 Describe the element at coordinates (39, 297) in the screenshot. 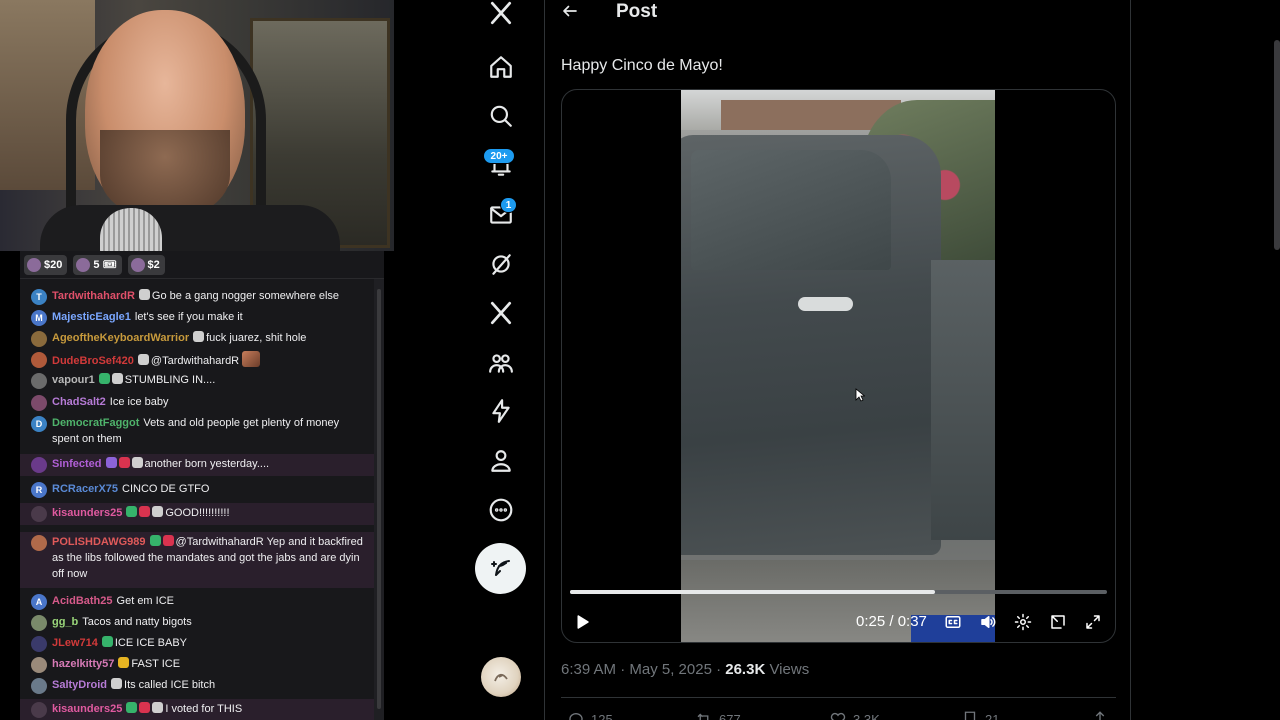

I see `chat-user-avatar: T` at that location.